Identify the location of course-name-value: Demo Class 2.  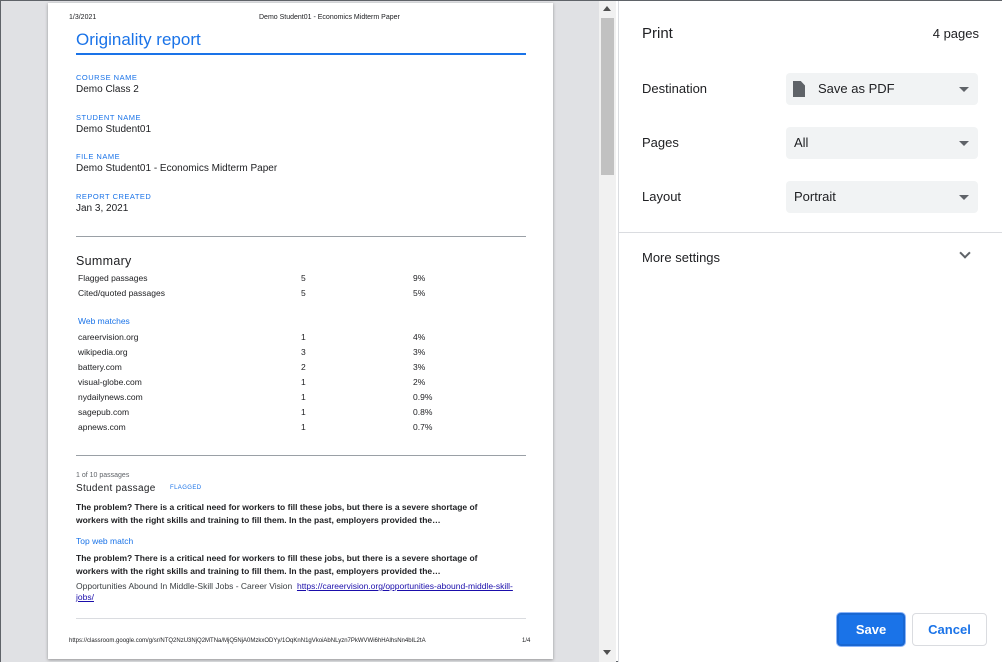
(107, 89).